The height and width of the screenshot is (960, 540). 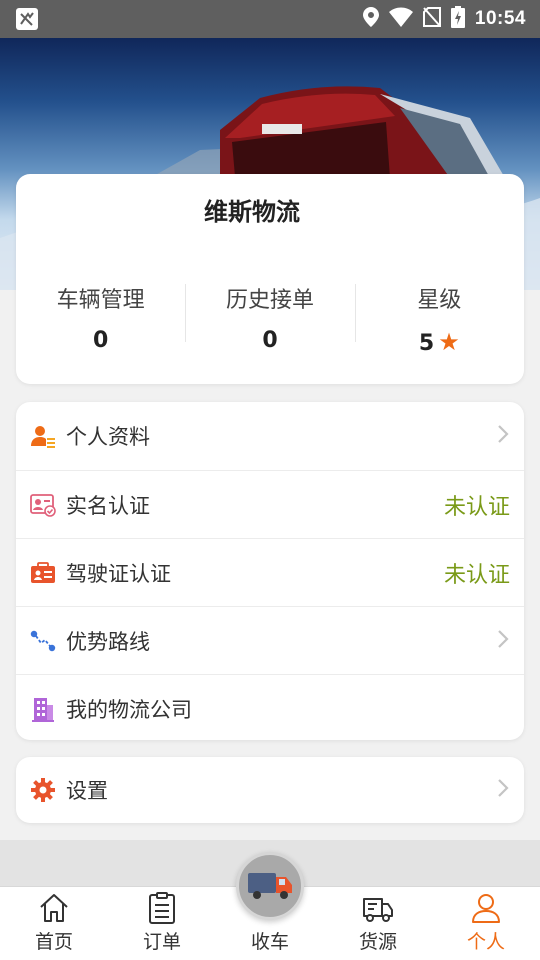 I want to click on stat-label: 星级, so click(x=439, y=300).